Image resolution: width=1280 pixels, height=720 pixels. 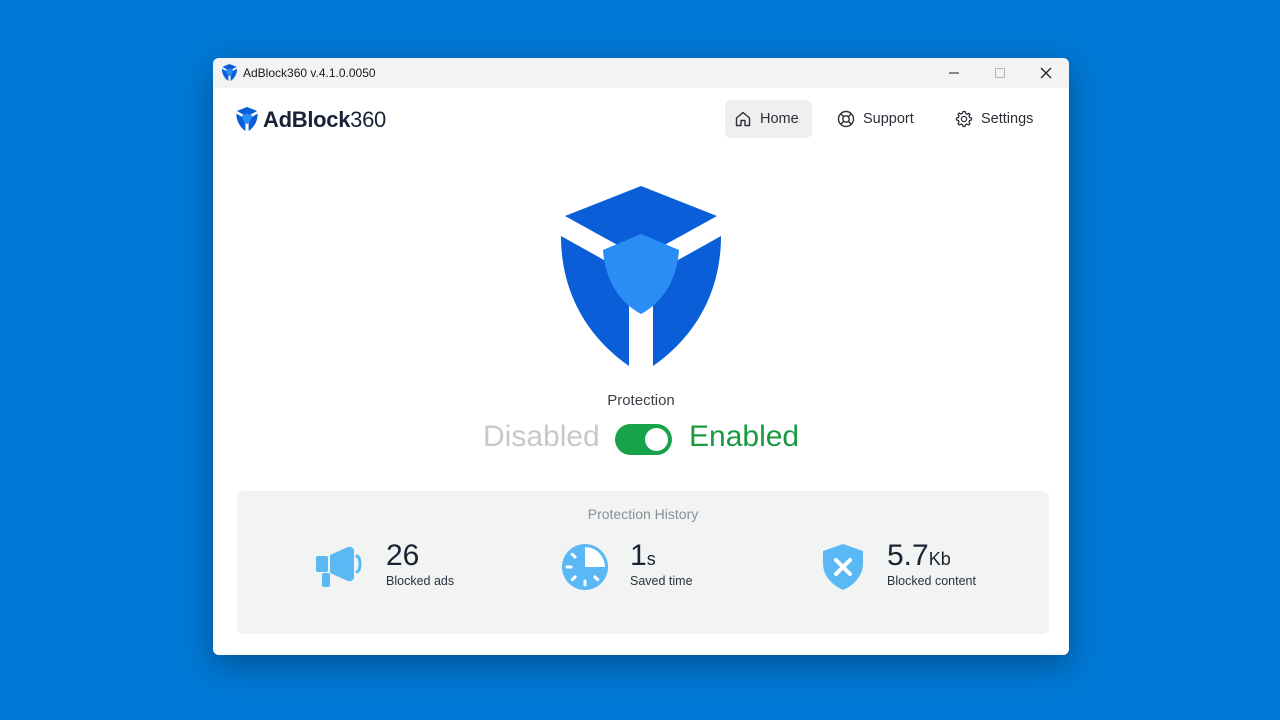 I want to click on minimize-button, so click(x=954, y=73).